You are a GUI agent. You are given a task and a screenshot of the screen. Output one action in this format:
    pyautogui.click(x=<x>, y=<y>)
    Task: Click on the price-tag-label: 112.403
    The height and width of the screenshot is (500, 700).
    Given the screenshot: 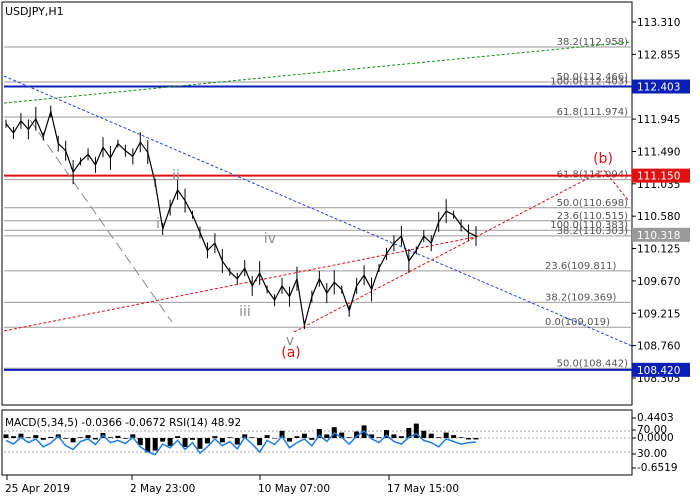 What is the action you would take?
    pyautogui.click(x=658, y=88)
    